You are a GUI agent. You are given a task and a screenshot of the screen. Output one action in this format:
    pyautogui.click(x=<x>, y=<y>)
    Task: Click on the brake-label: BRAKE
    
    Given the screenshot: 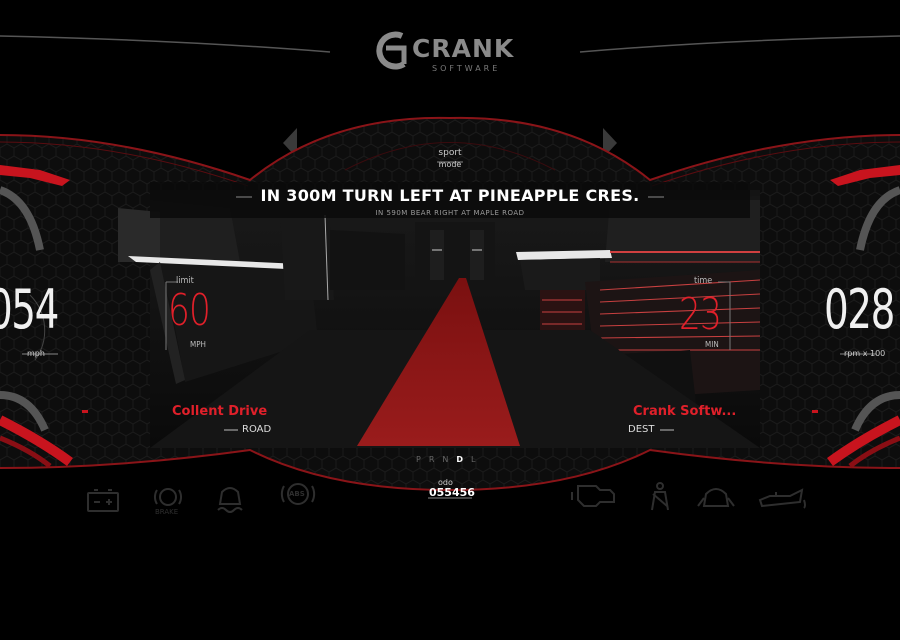 What is the action you would take?
    pyautogui.click(x=167, y=512)
    